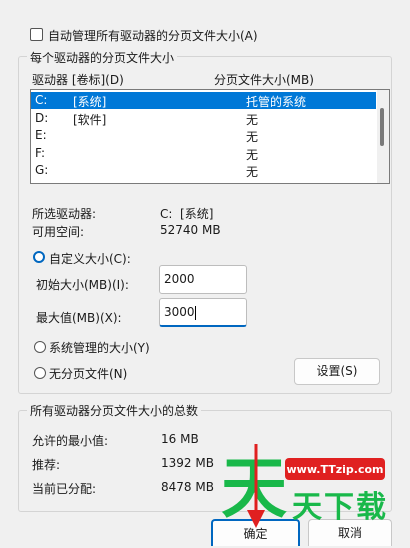 Image resolution: width=410 pixels, height=548 pixels. Describe the element at coordinates (39, 257) in the screenshot. I see `custom-size-radio` at that location.